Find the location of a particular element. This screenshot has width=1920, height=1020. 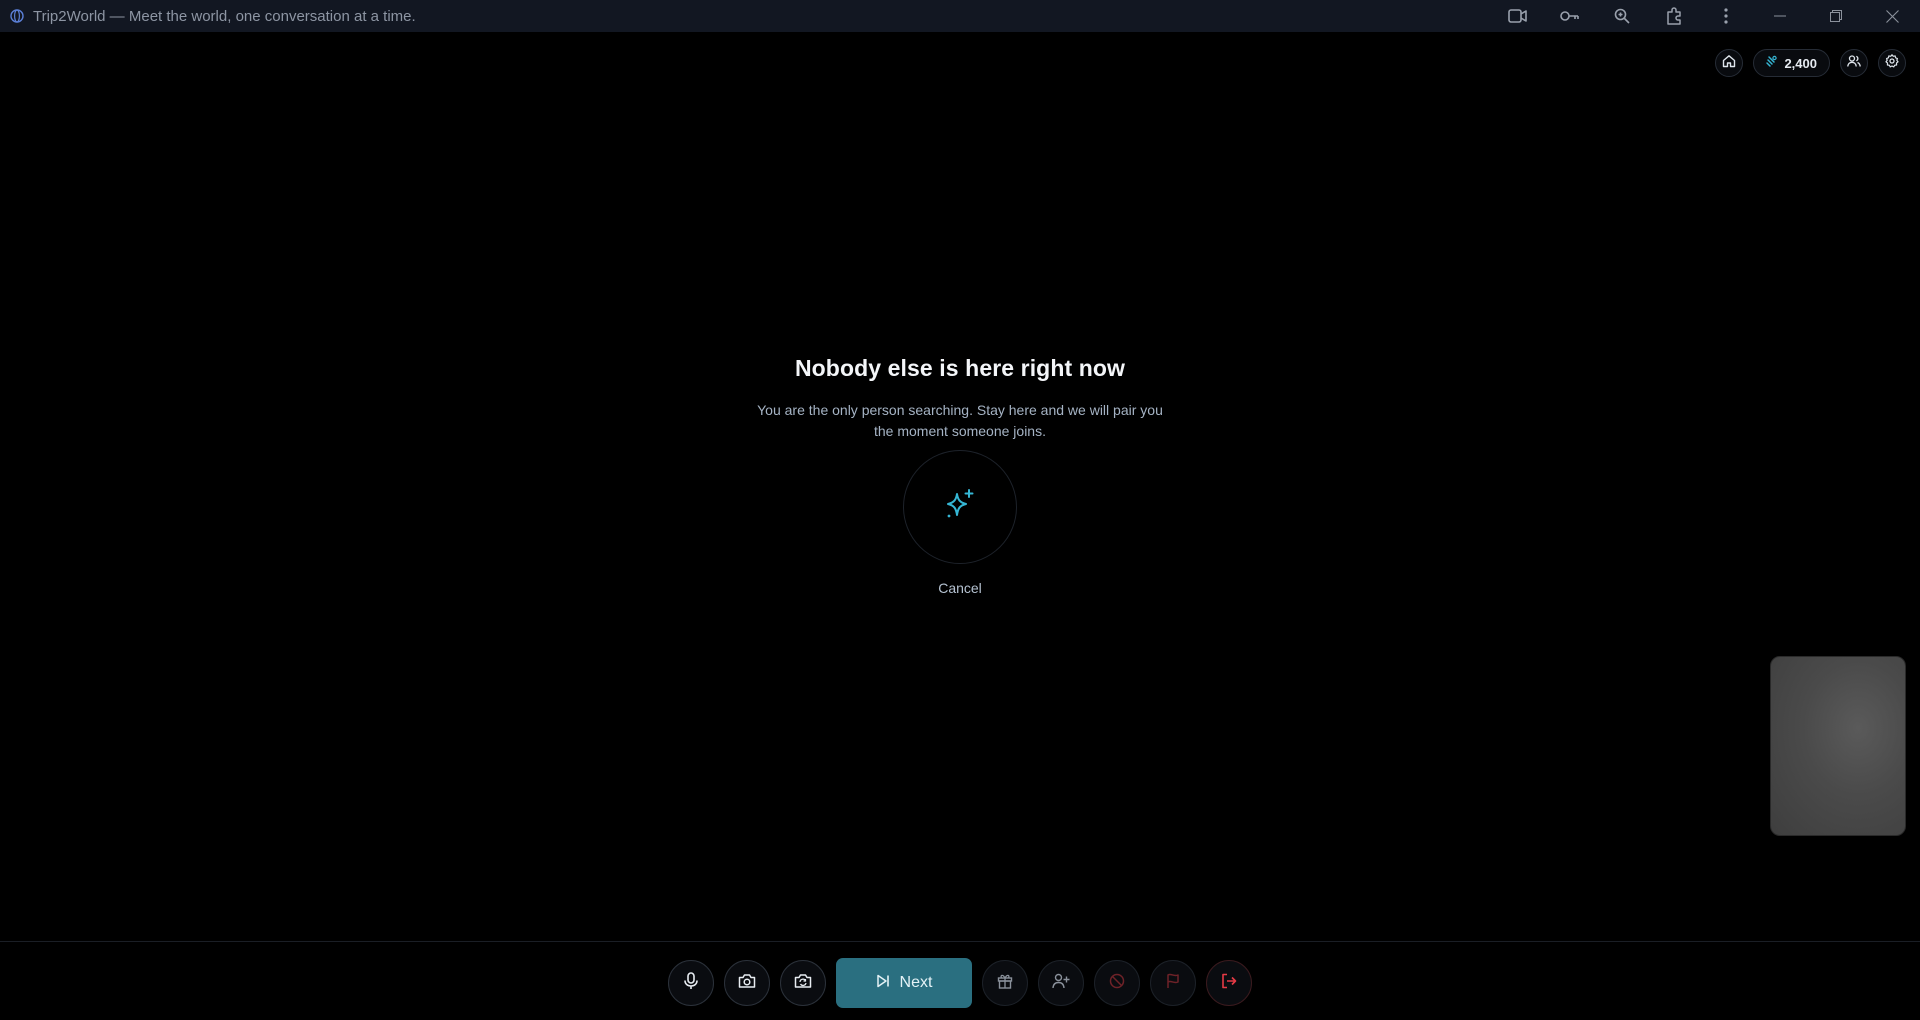

self-camera-preview is located at coordinates (1838, 746).